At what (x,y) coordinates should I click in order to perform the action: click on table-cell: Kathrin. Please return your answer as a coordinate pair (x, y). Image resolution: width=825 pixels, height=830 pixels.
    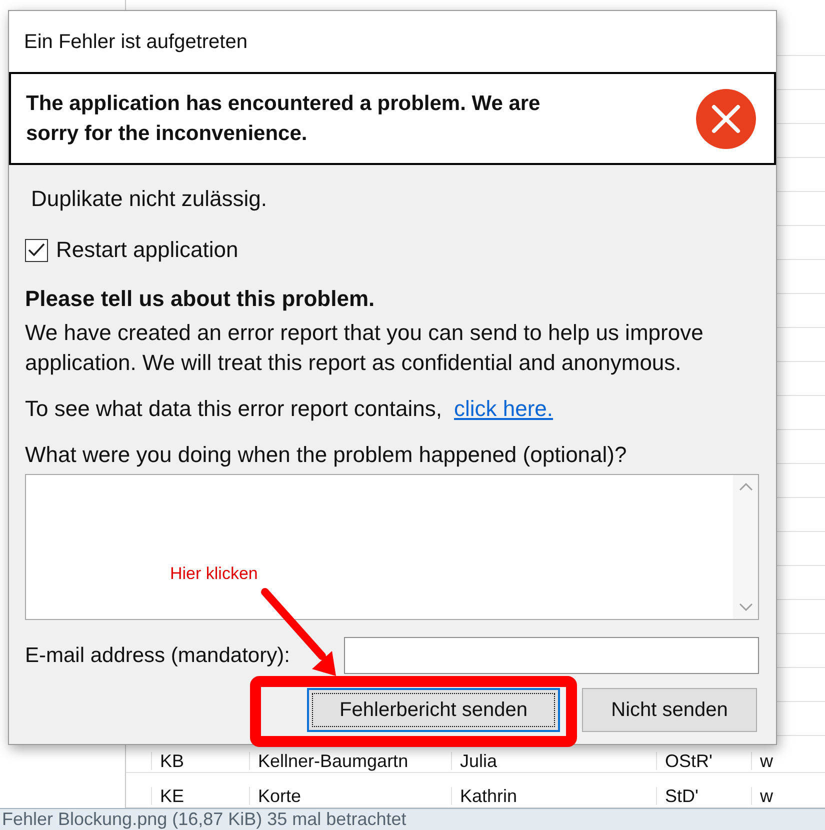
    Looking at the image, I should click on (489, 796).